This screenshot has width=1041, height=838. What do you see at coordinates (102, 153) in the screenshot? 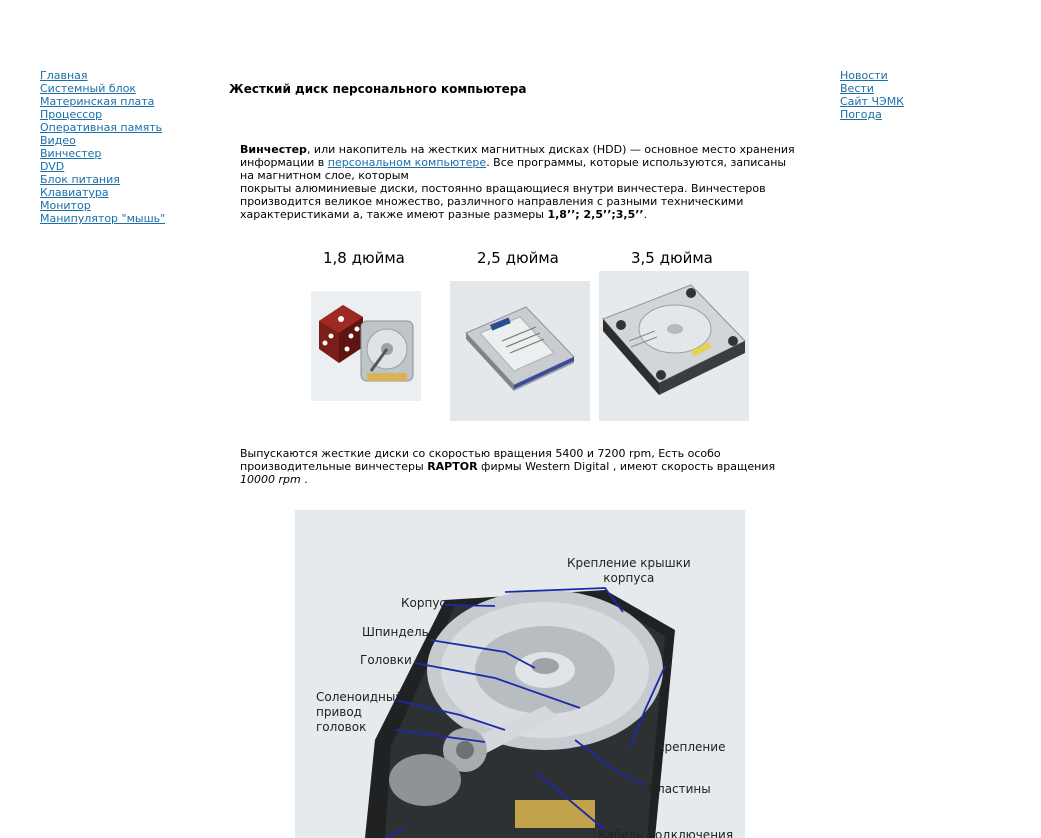
I see `nav-link-hdd: Винчестер` at bounding box center [102, 153].